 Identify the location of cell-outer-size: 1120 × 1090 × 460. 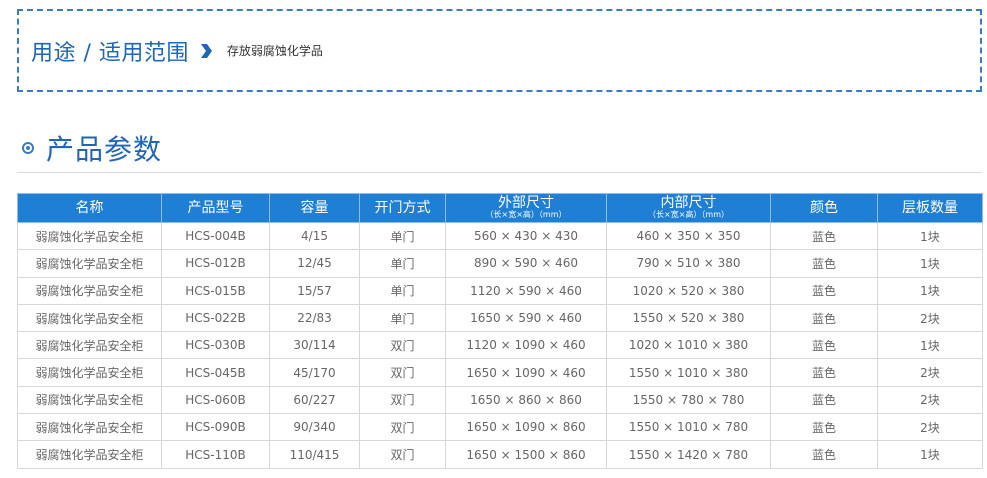
(526, 345).